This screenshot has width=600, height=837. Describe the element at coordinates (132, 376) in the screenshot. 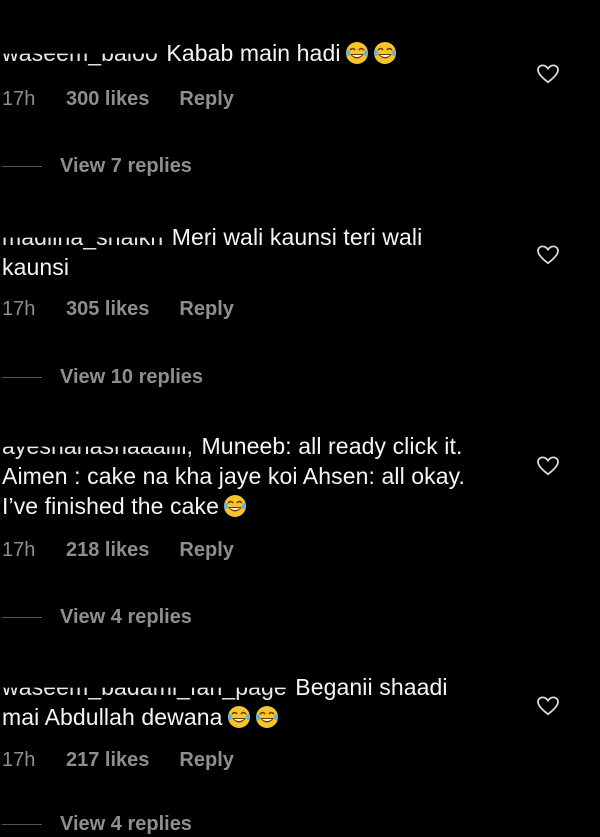

I see `view-replies-label: View 10 replies` at that location.